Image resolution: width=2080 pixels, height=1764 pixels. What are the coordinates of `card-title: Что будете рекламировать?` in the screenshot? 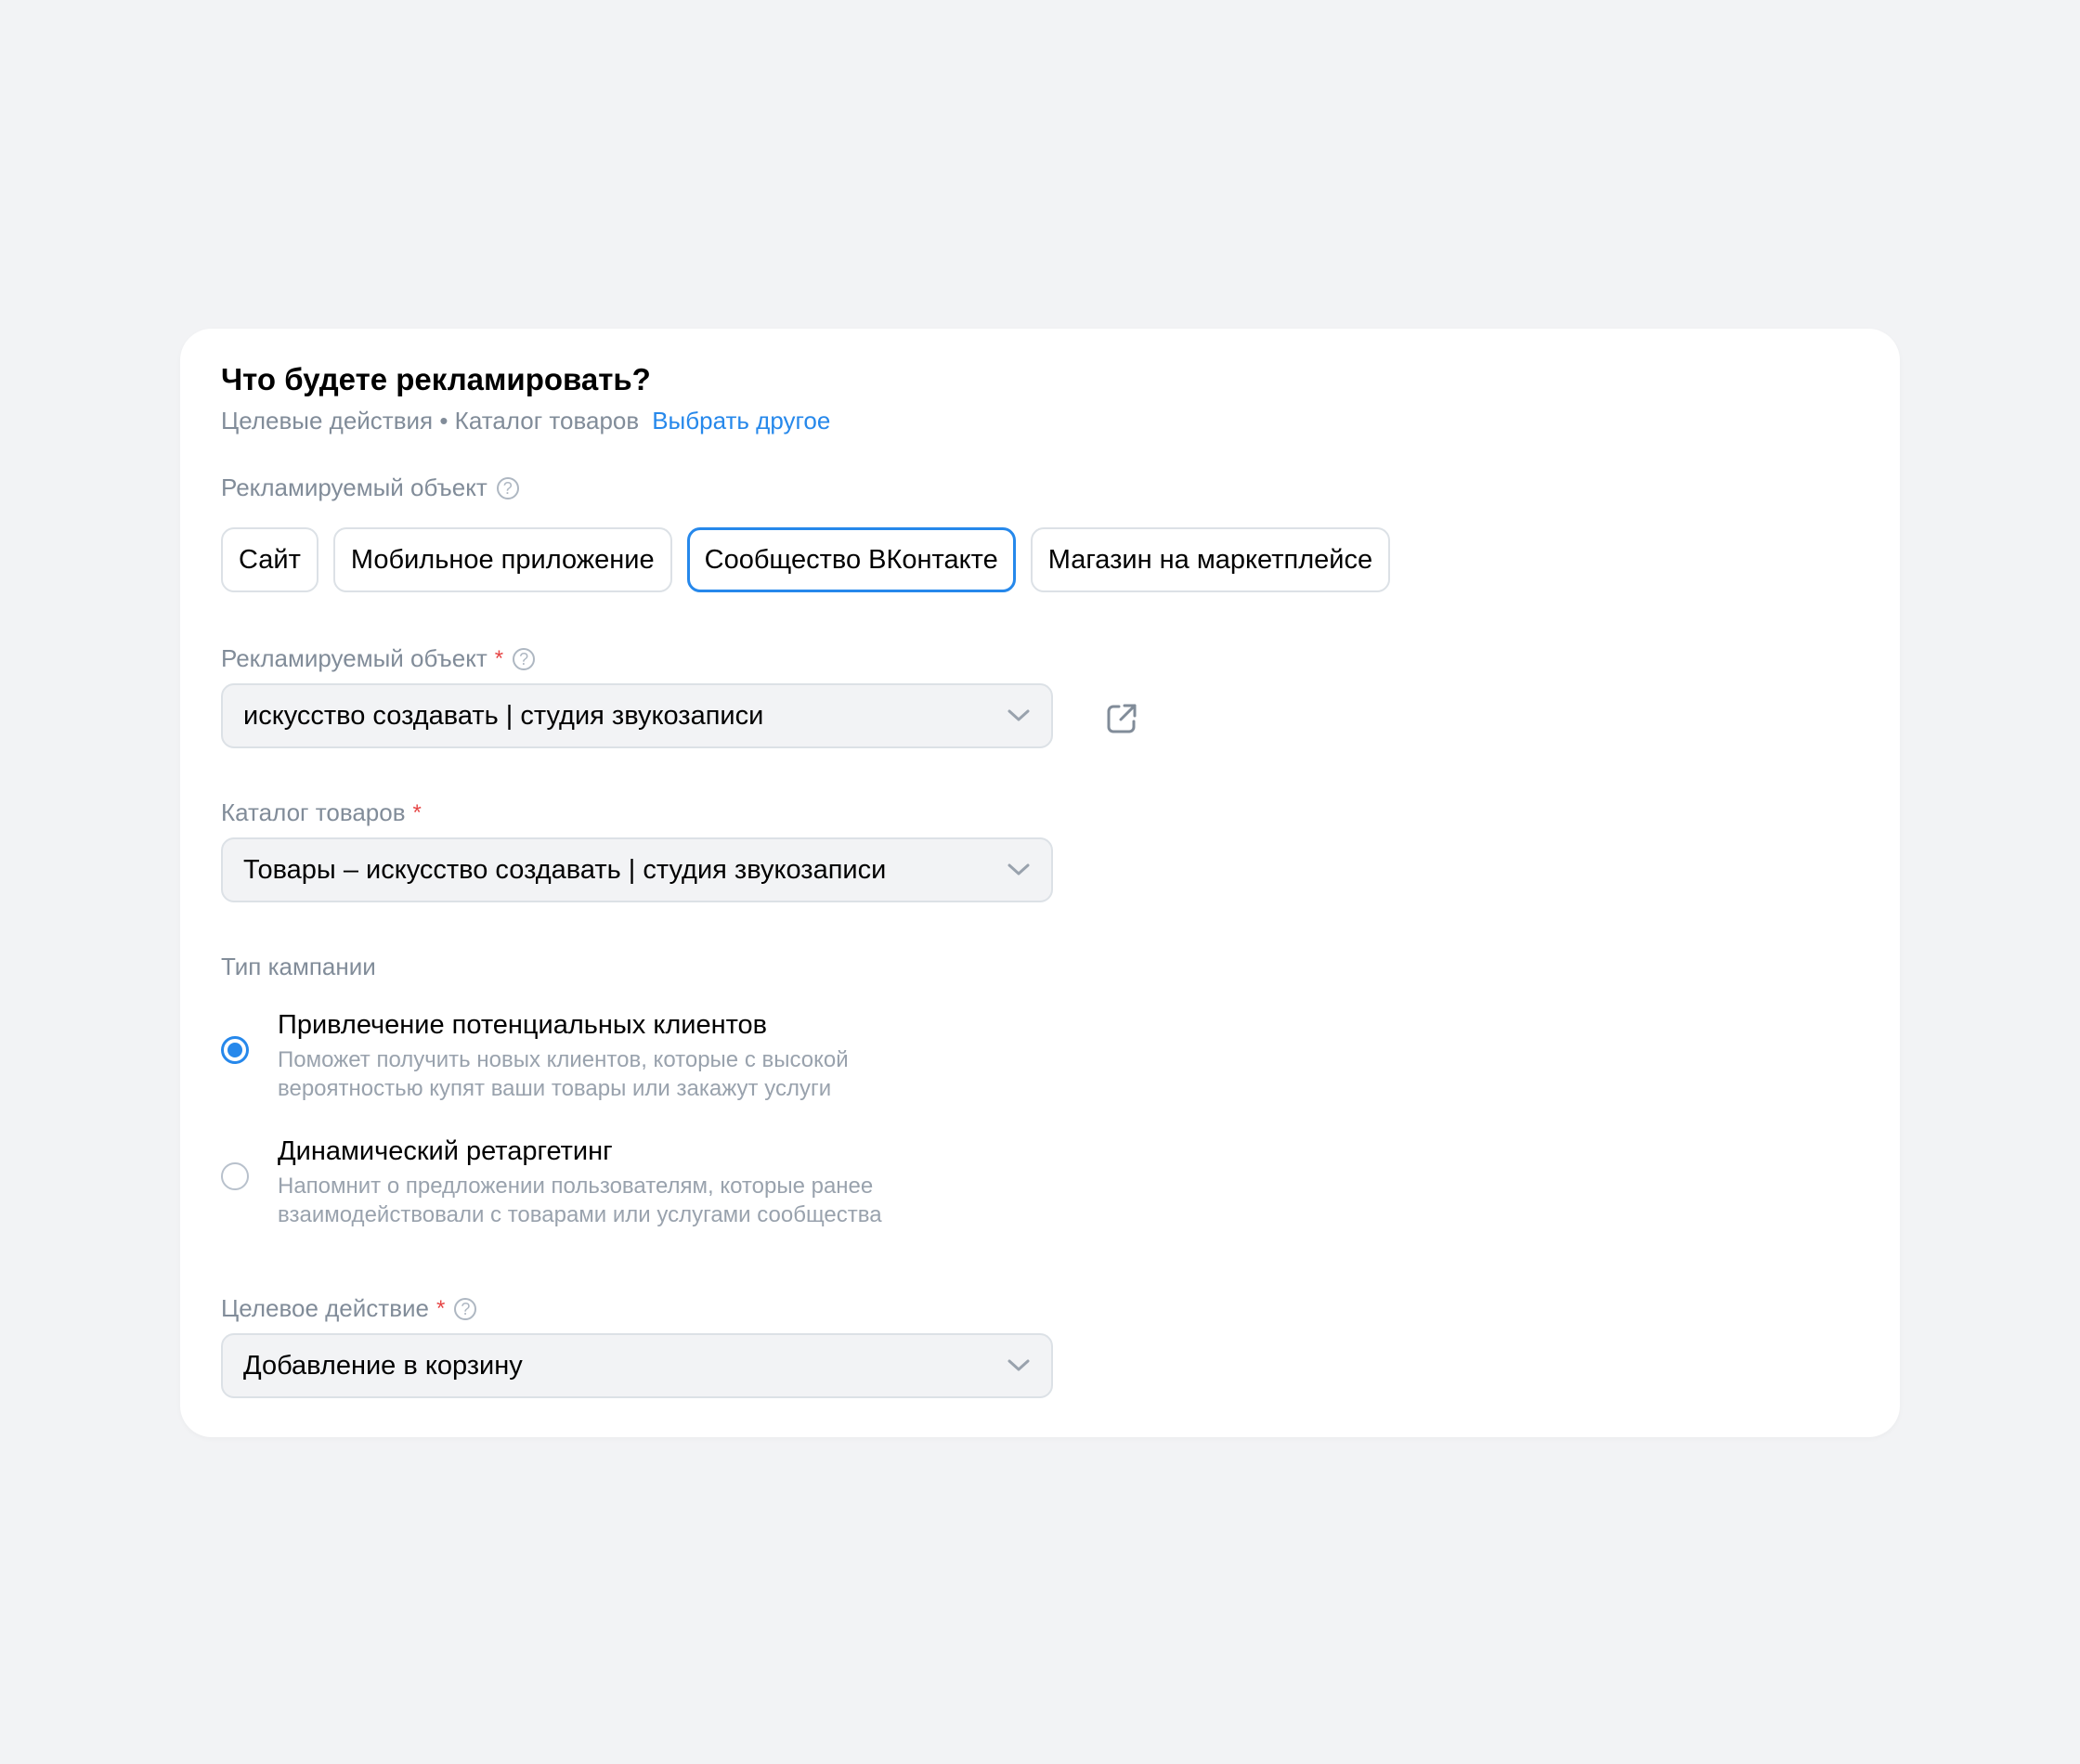 It's located at (436, 379).